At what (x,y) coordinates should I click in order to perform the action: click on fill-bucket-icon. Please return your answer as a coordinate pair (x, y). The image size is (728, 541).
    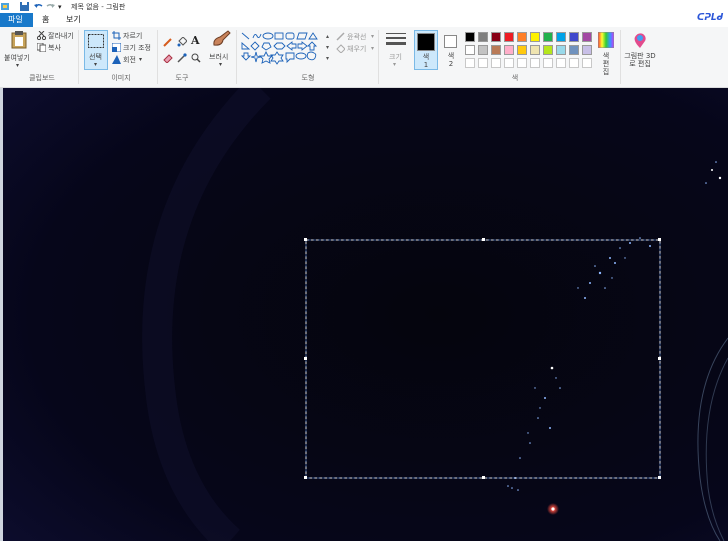
    Looking at the image, I should click on (182, 42).